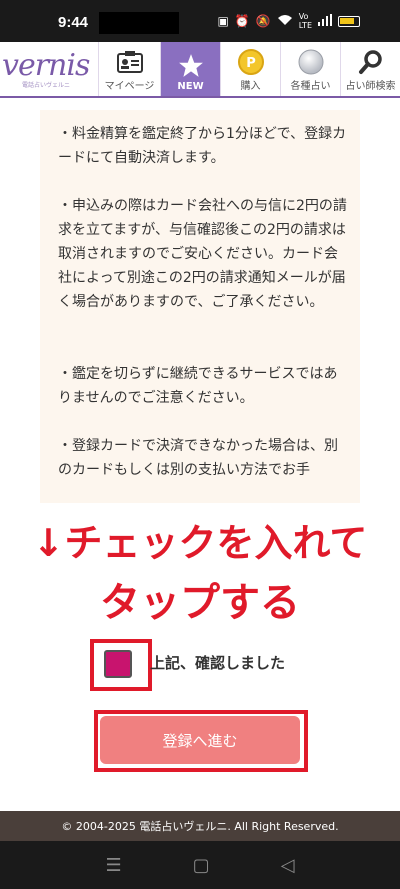 The image size is (400, 889). Describe the element at coordinates (191, 66) in the screenshot. I see `star-icon` at that location.